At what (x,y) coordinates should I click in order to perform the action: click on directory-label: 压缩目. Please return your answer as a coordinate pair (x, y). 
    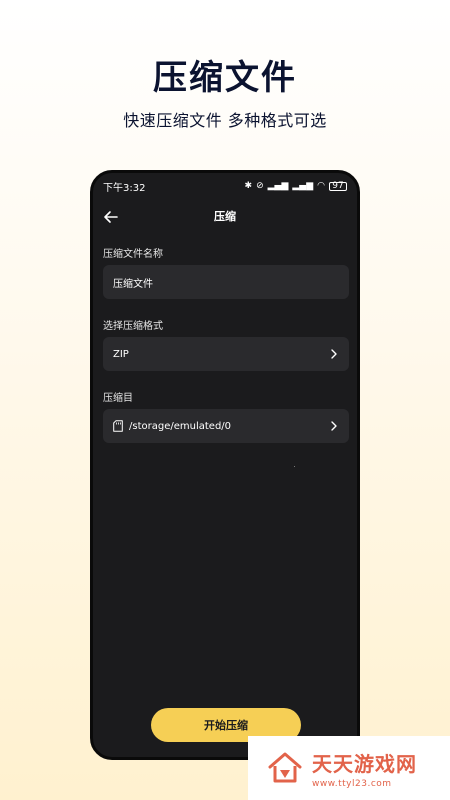
    Looking at the image, I should click on (118, 398).